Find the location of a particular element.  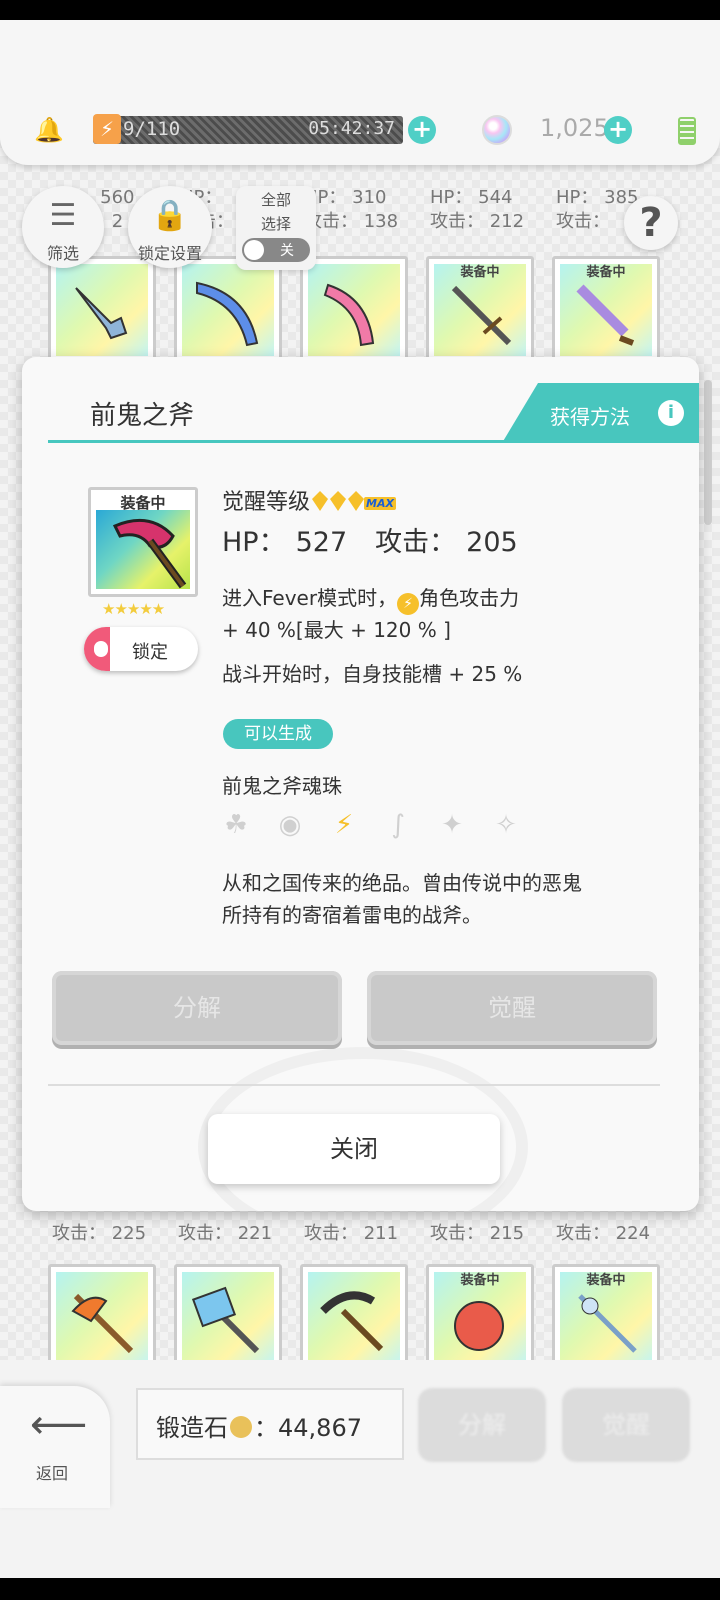

stamina-bar: ⚡ 9/110 05:42:37 is located at coordinates (248, 129).